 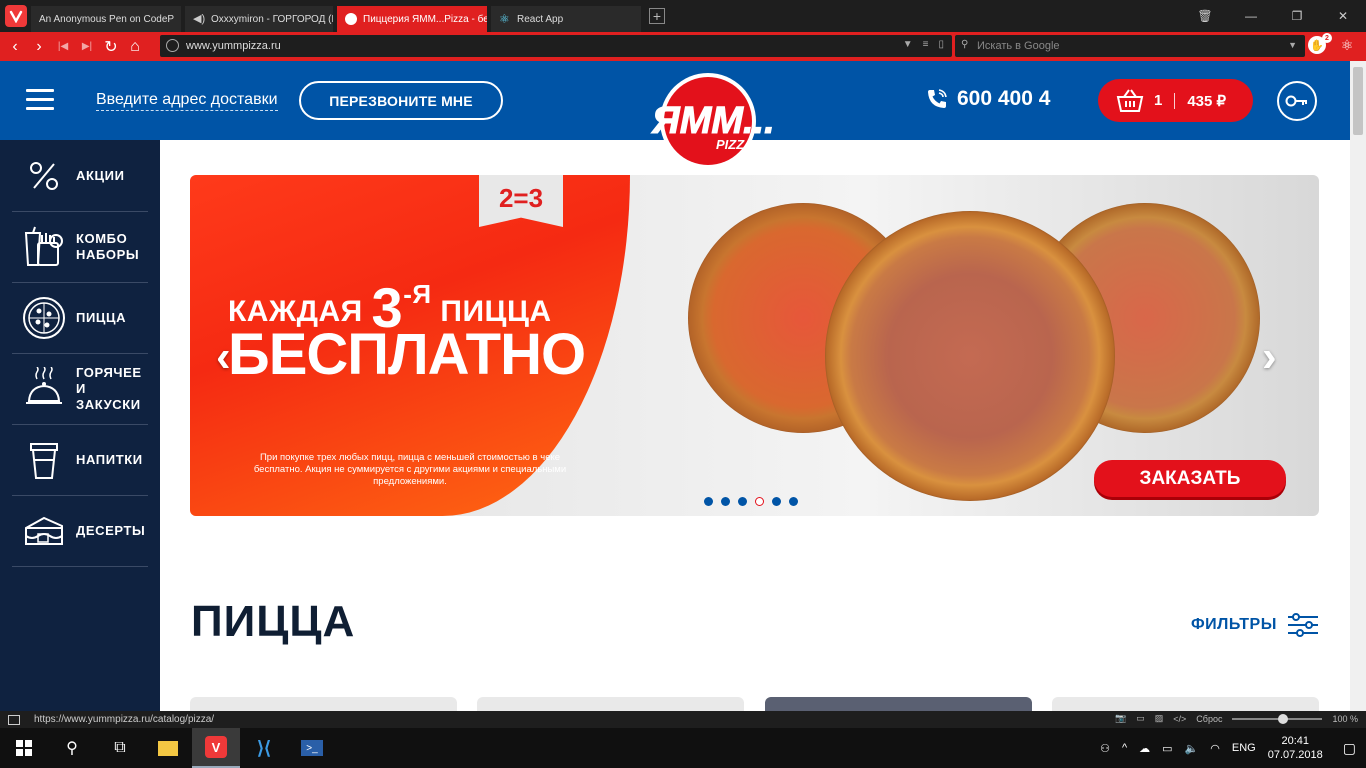 I want to click on pizza-image-center, so click(x=970, y=356).